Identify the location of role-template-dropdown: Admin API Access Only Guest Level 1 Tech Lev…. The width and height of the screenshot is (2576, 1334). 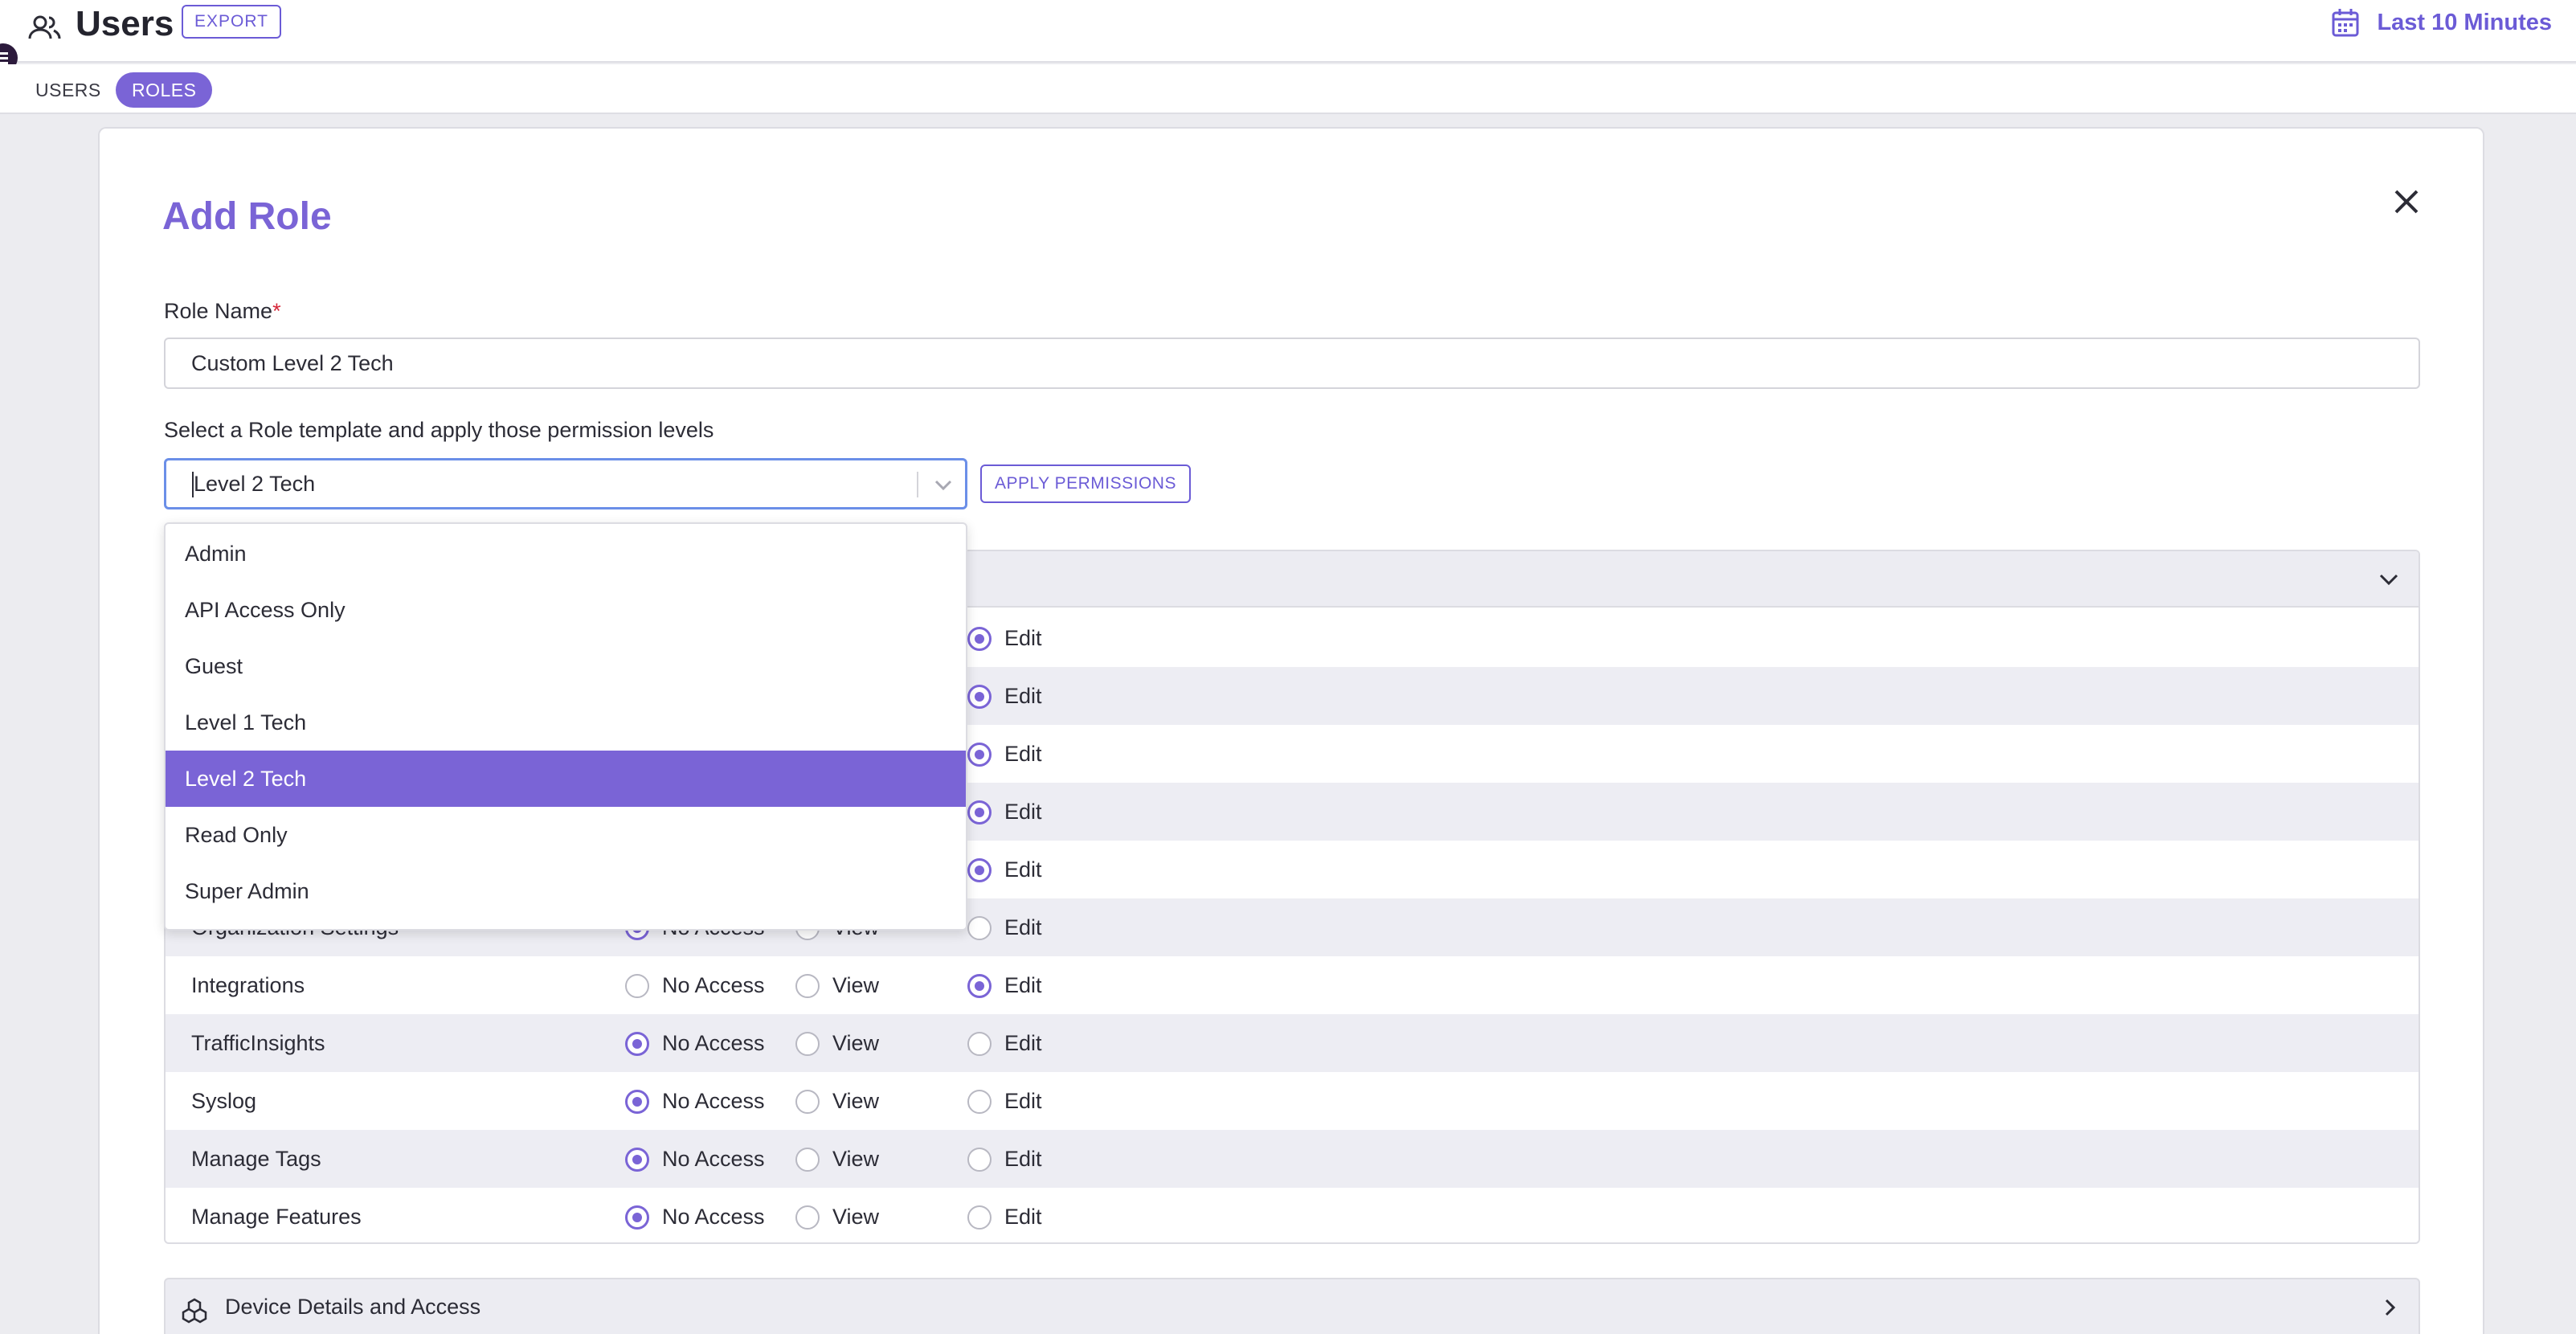
(565, 727).